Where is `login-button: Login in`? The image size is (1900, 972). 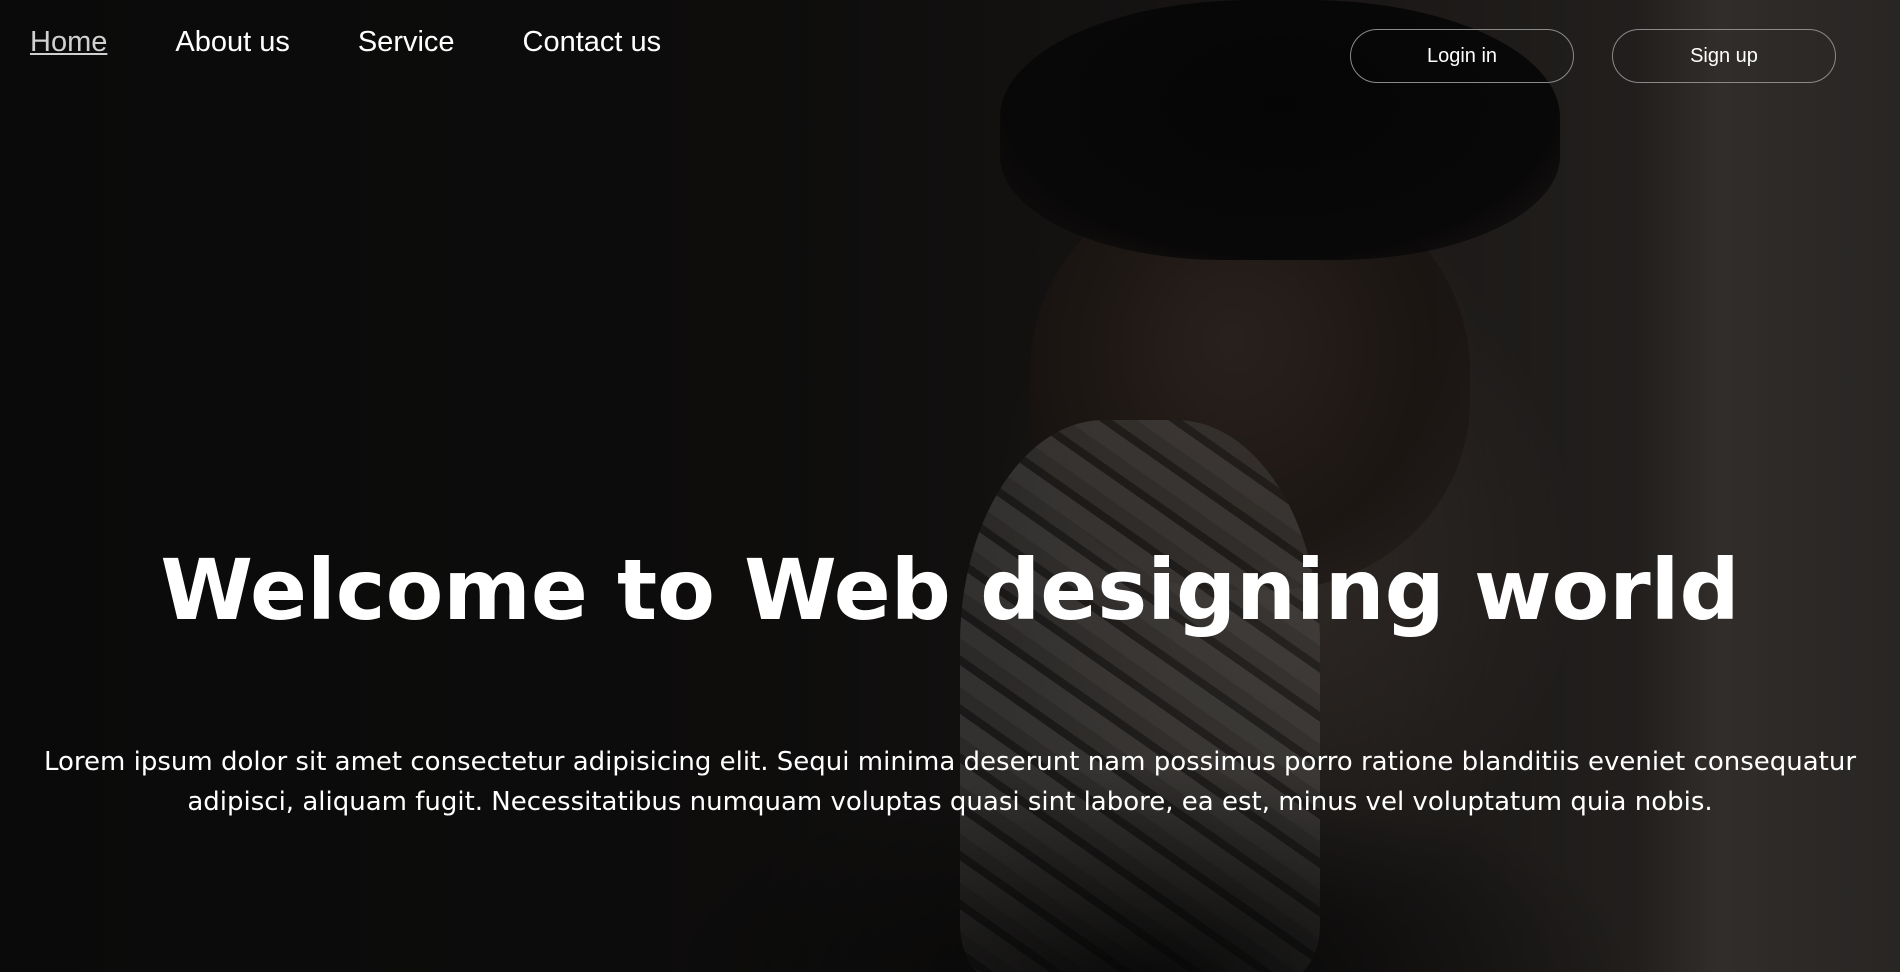 login-button: Login in is located at coordinates (1462, 56).